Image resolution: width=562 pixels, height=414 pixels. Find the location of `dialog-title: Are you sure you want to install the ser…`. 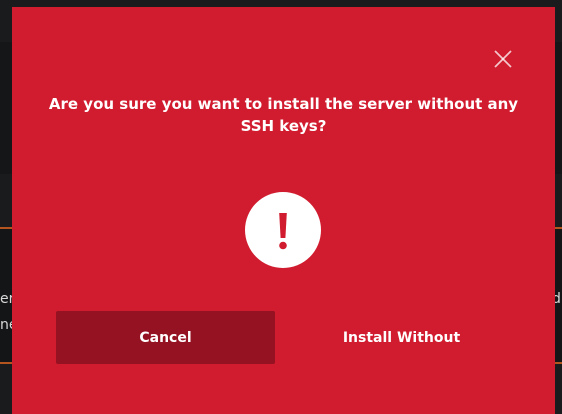

dialog-title: Are you sure you want to install the ser… is located at coordinates (283, 115).